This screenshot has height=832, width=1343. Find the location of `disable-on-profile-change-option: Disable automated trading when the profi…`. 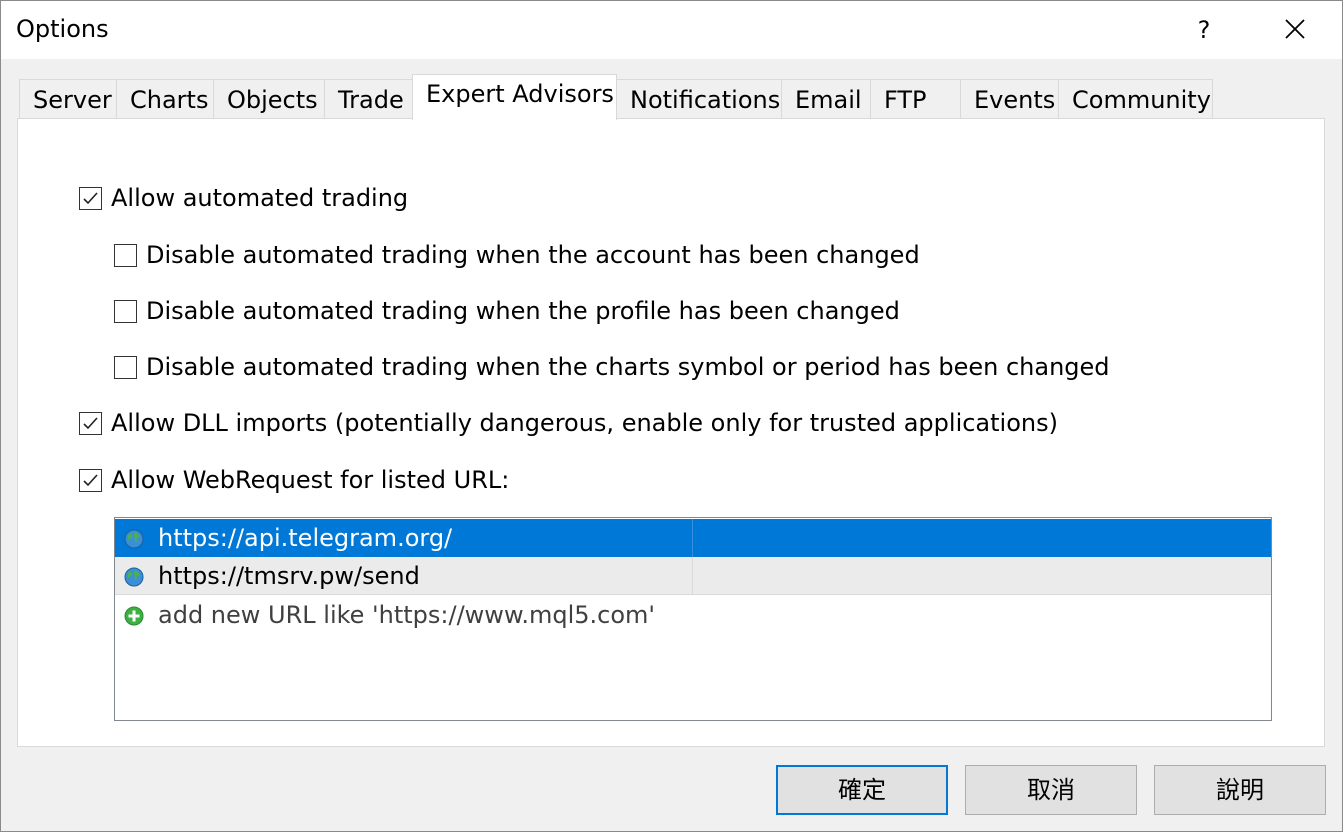

disable-on-profile-change-option: Disable automated trading when the profi… is located at coordinates (507, 311).